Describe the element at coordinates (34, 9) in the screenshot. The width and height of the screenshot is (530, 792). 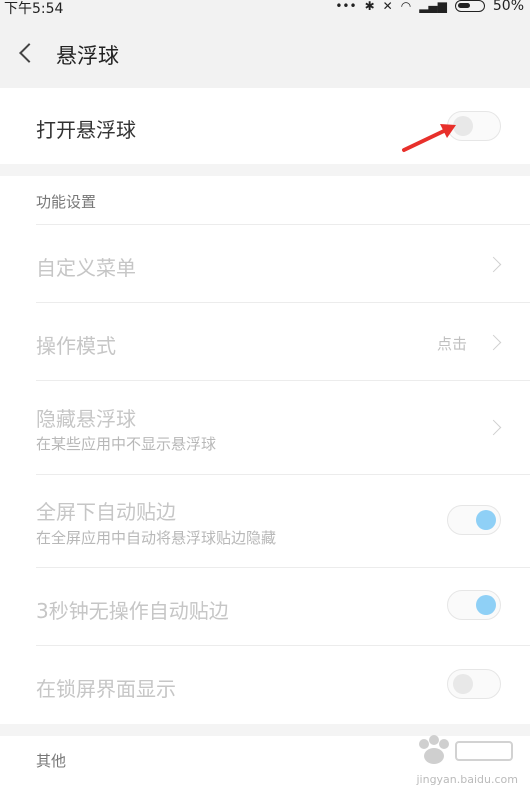
I see `status-time: 下午5:54` at that location.